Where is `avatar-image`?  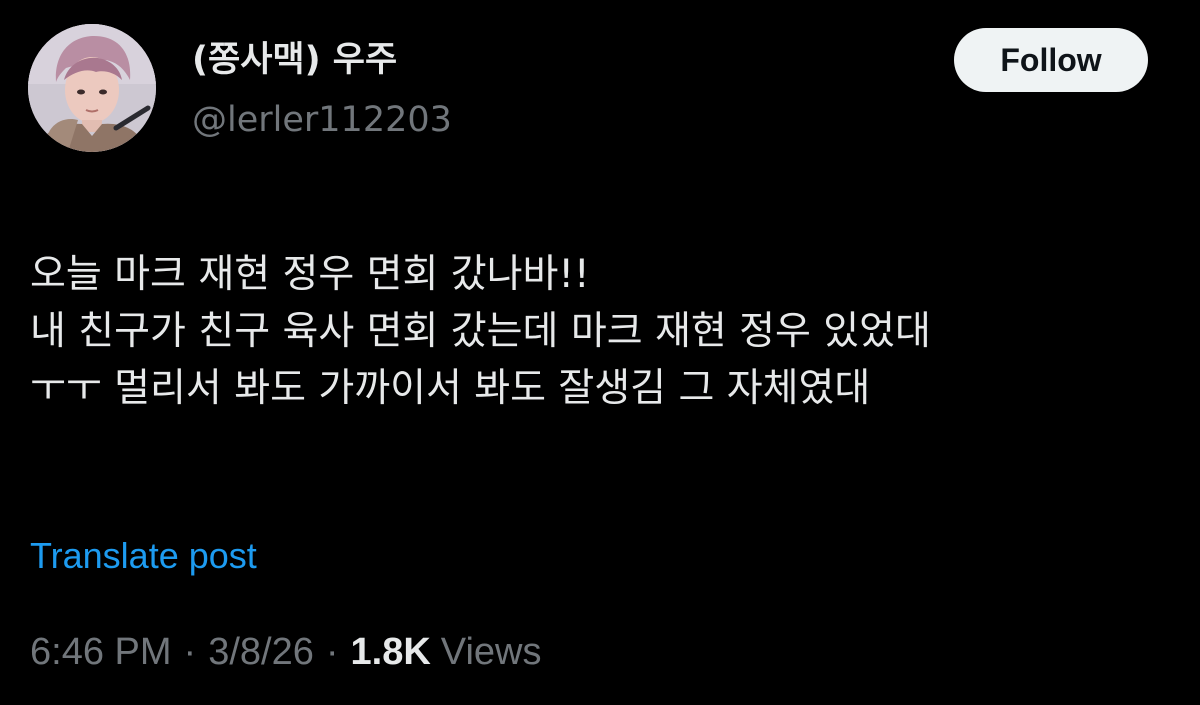 avatar-image is located at coordinates (92, 88).